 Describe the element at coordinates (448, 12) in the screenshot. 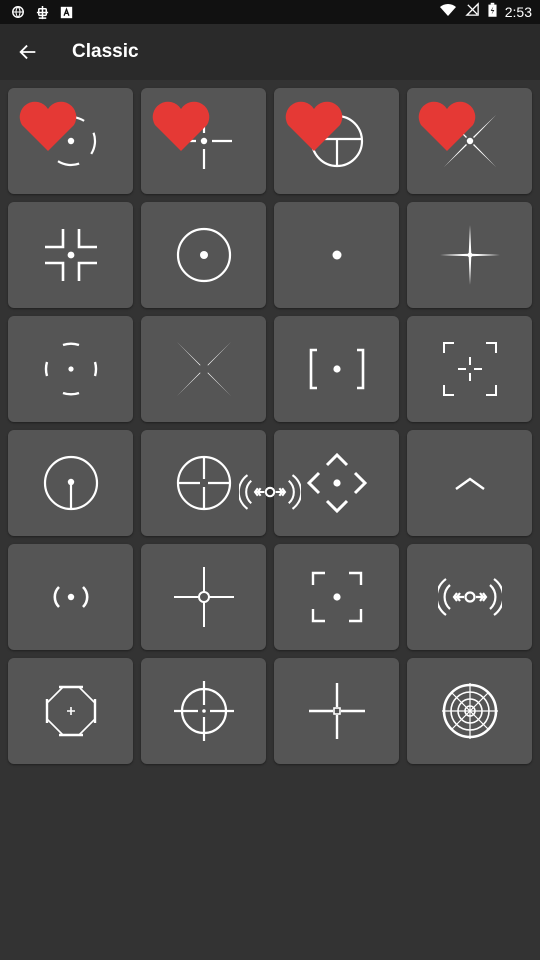

I see `wifi-icon` at that location.